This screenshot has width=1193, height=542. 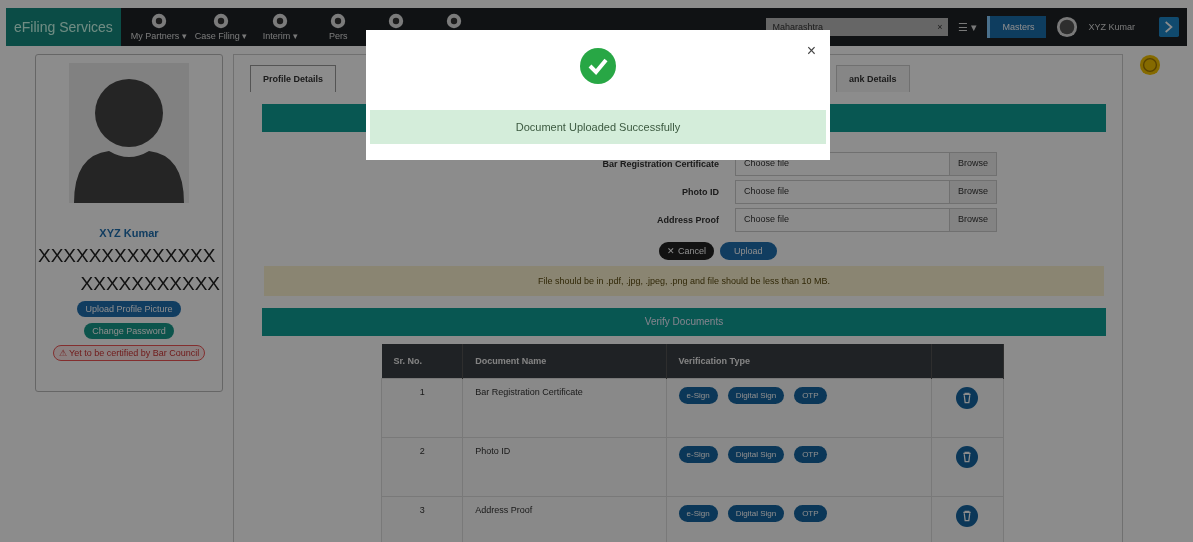 What do you see at coordinates (873, 78) in the screenshot?
I see `tab: ank Details` at bounding box center [873, 78].